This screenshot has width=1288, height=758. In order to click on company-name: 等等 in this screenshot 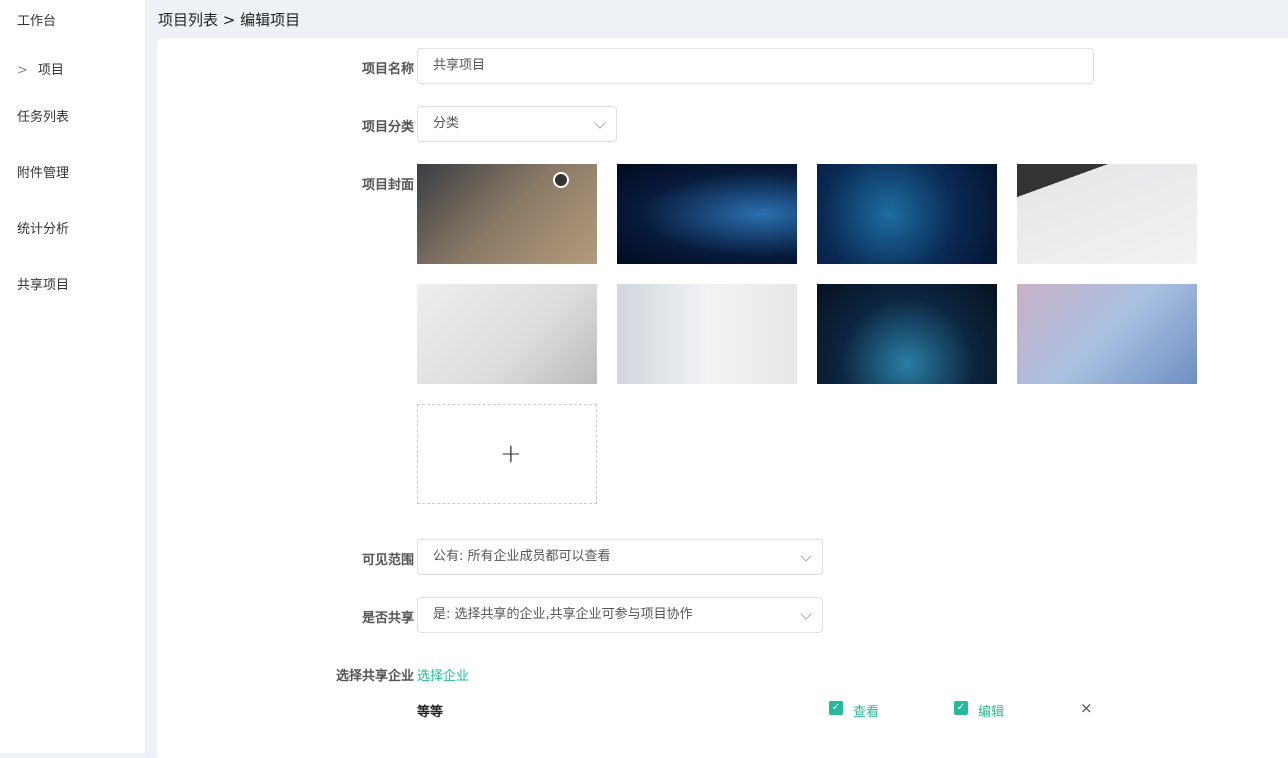, I will do `click(430, 712)`.